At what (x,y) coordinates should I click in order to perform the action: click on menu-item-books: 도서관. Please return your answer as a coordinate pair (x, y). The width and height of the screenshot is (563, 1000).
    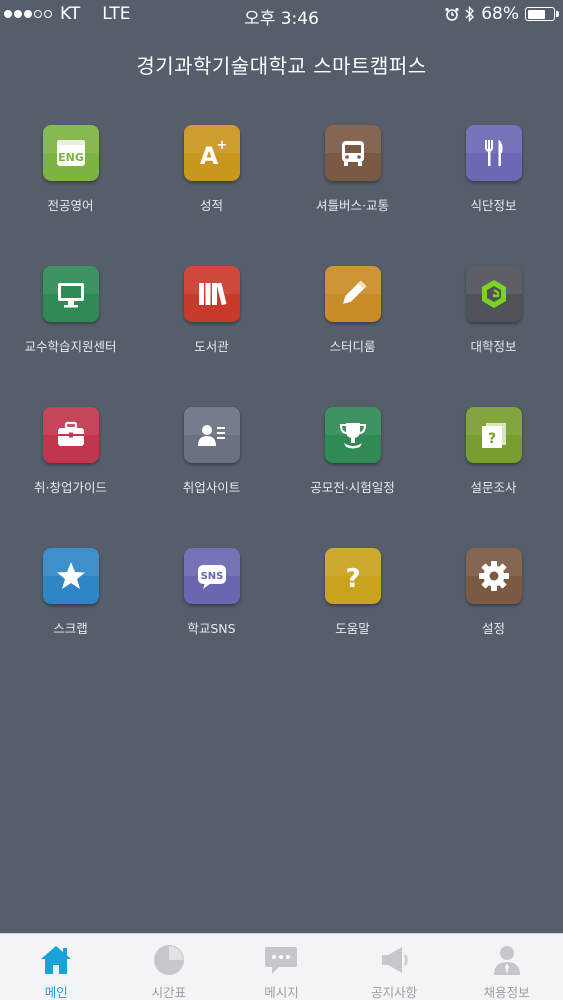
    Looking at the image, I should click on (211, 336).